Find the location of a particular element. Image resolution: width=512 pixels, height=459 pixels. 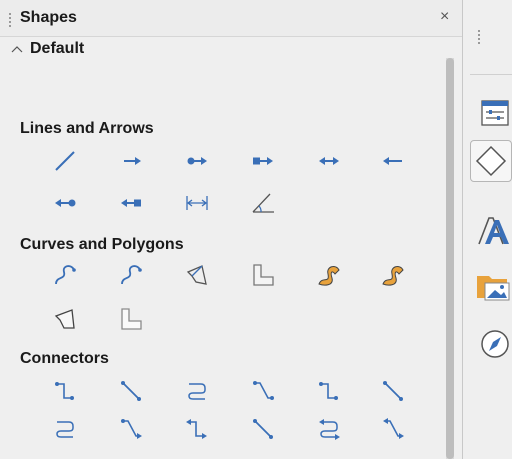

polygon-45-filled-icon is located at coordinates (131, 319).